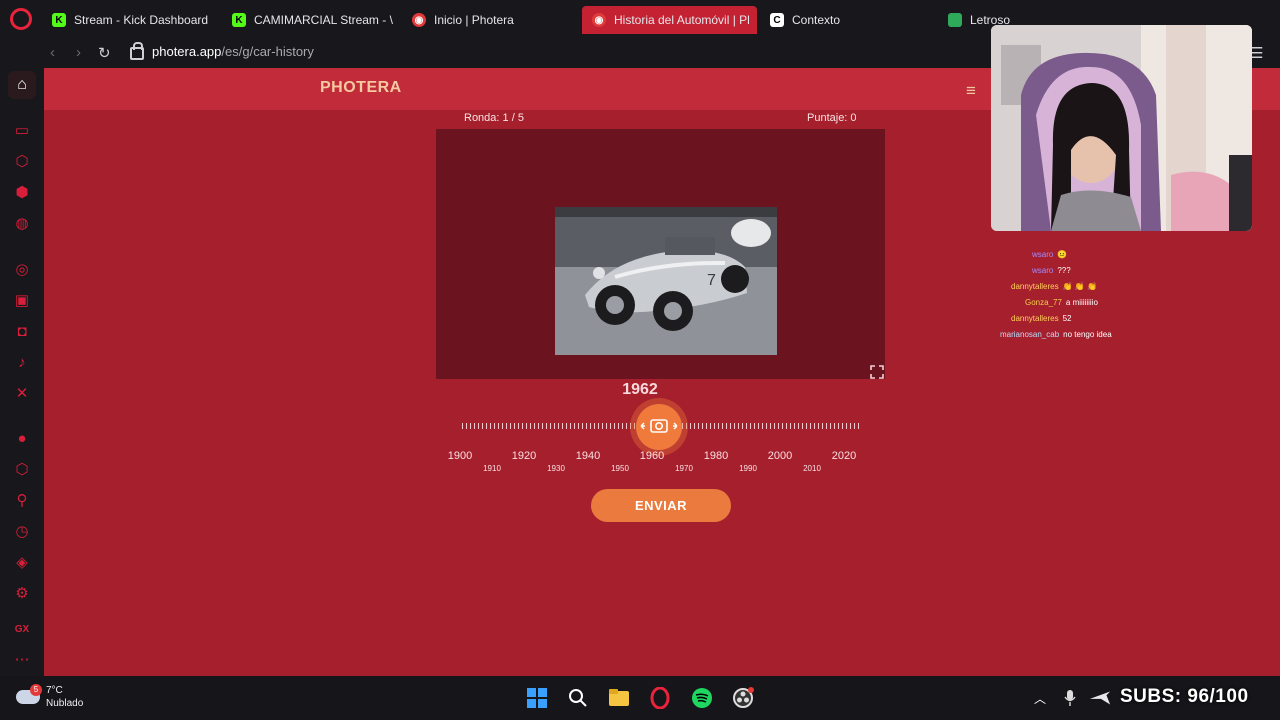  I want to click on tab-historia-automovil: ◉ Historia del Automóvil | Pl, so click(669, 20).